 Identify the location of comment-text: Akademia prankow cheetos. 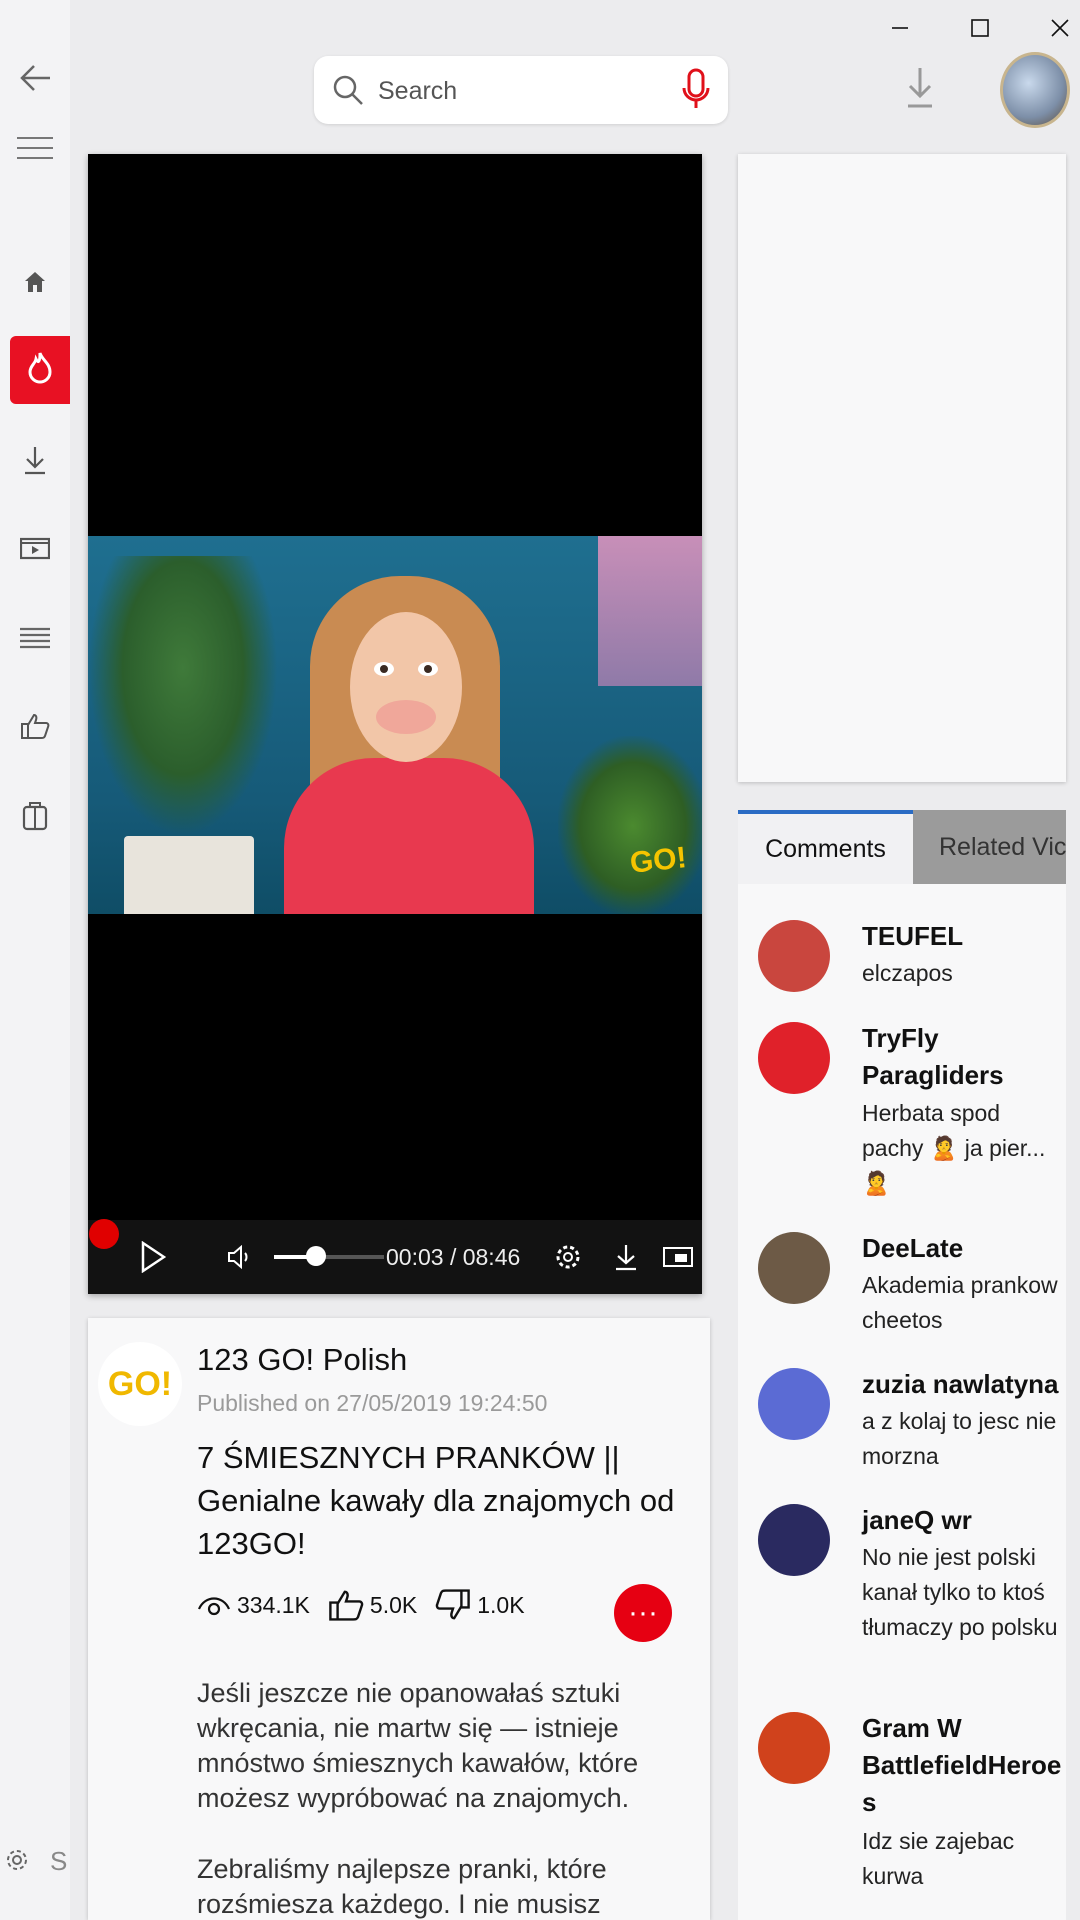
(960, 1302).